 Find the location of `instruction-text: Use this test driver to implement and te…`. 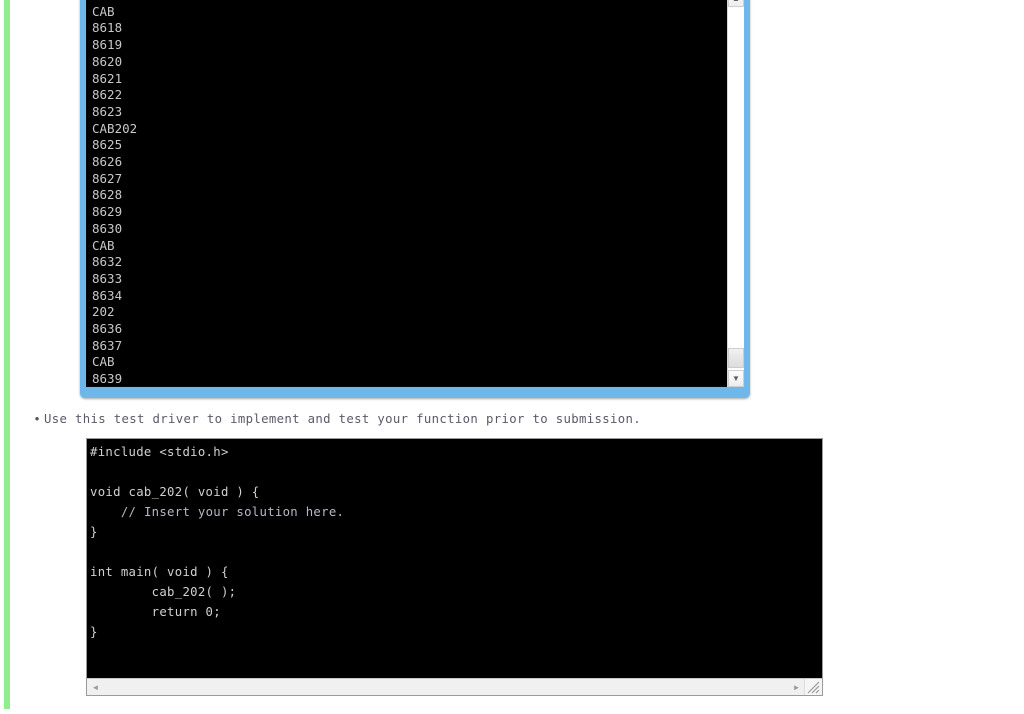

instruction-text: Use this test driver to implement and te… is located at coordinates (343, 419).